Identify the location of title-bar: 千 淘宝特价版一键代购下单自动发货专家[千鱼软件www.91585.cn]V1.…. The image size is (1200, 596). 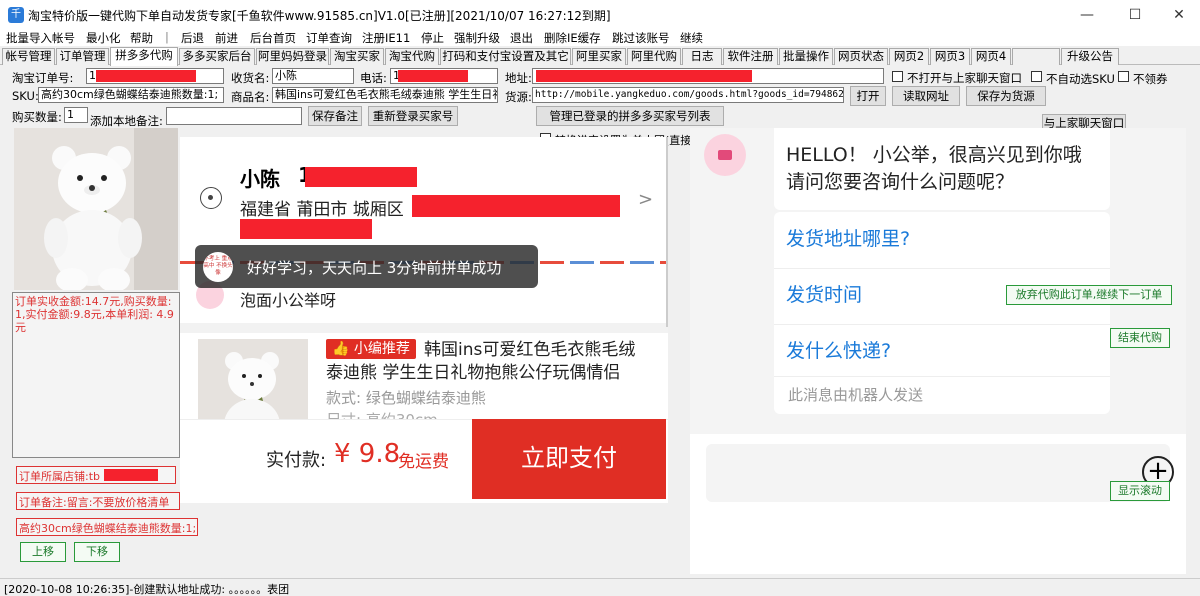
(600, 15).